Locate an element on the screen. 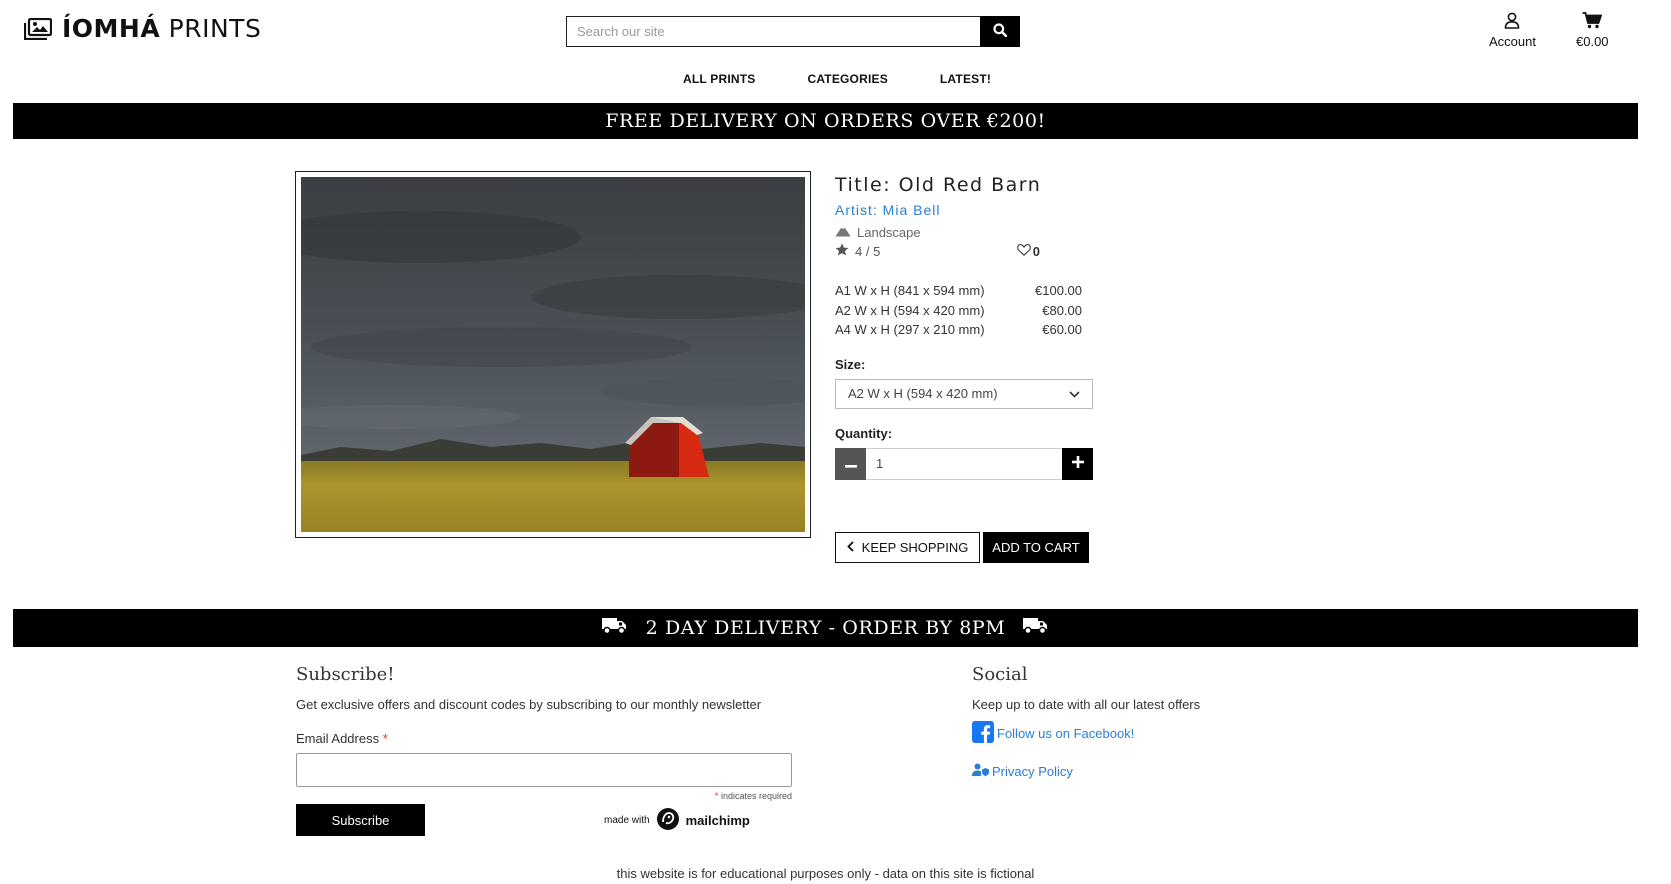 The width and height of the screenshot is (1671, 884). free-delivery-text: FREE DELIVERY ON ORDERS OVER €200! is located at coordinates (825, 121).